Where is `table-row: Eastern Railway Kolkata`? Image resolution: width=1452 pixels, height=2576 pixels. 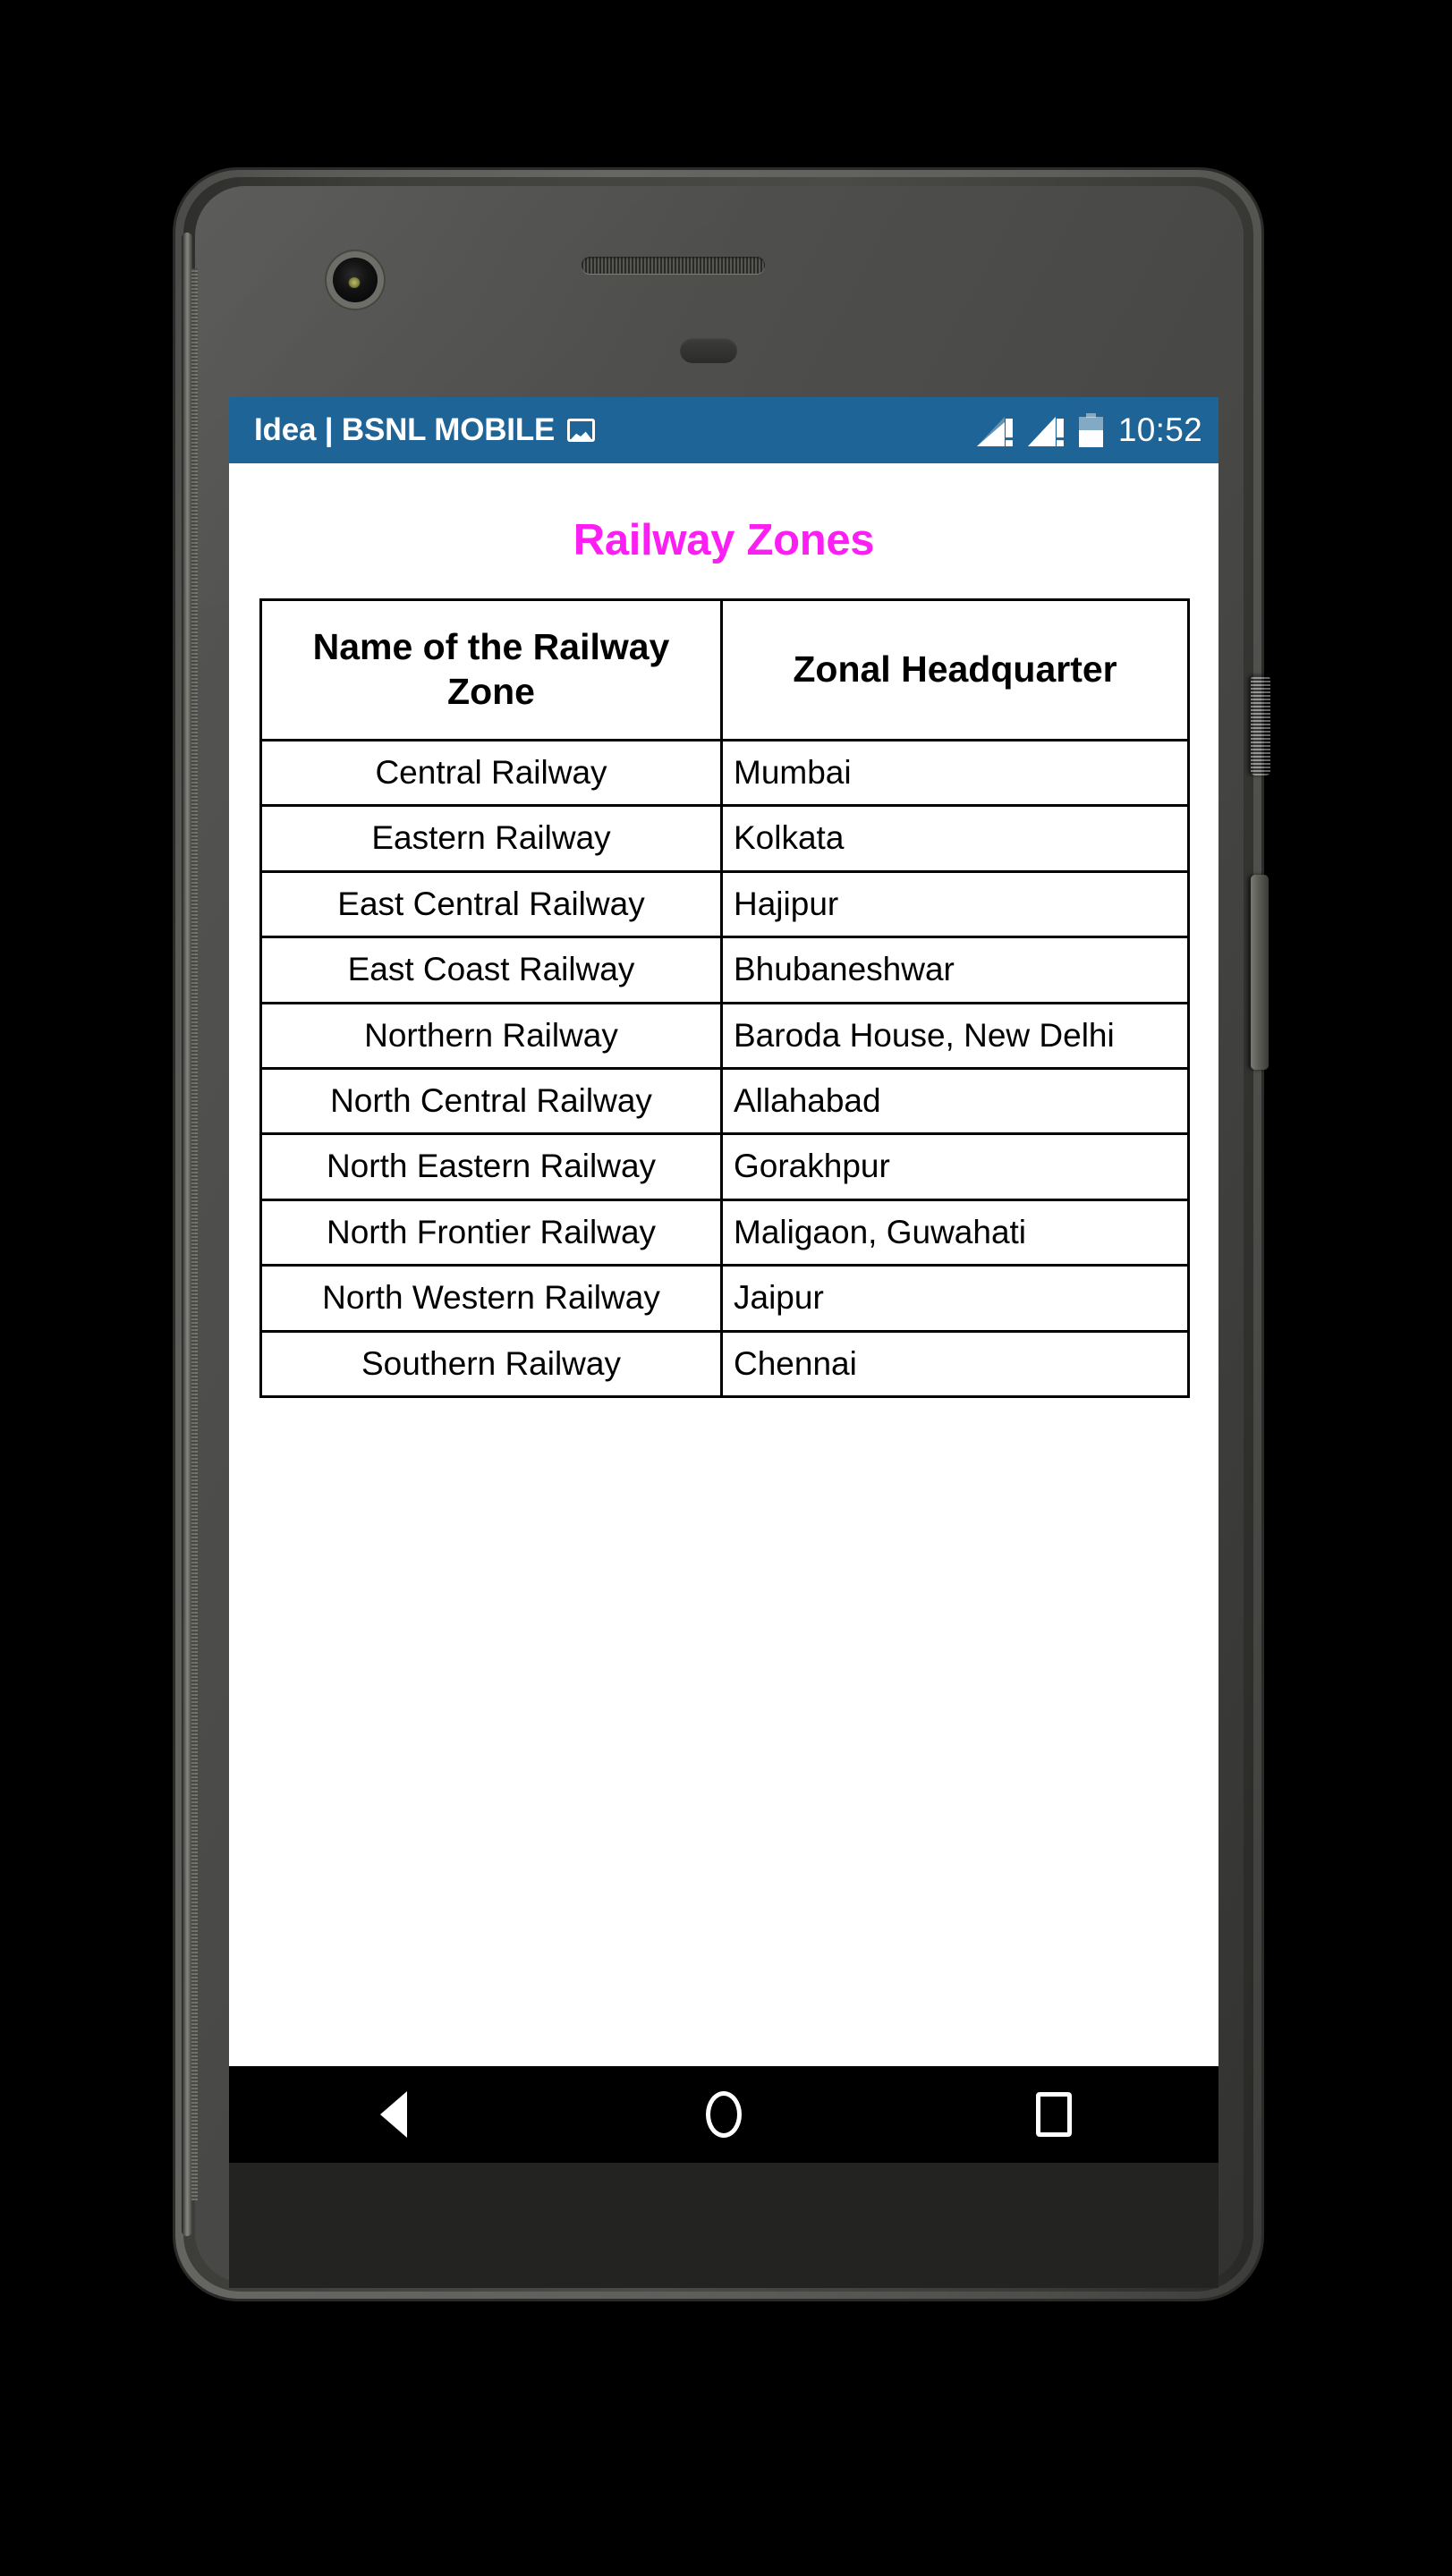 table-row: Eastern Railway Kolkata is located at coordinates (724, 838).